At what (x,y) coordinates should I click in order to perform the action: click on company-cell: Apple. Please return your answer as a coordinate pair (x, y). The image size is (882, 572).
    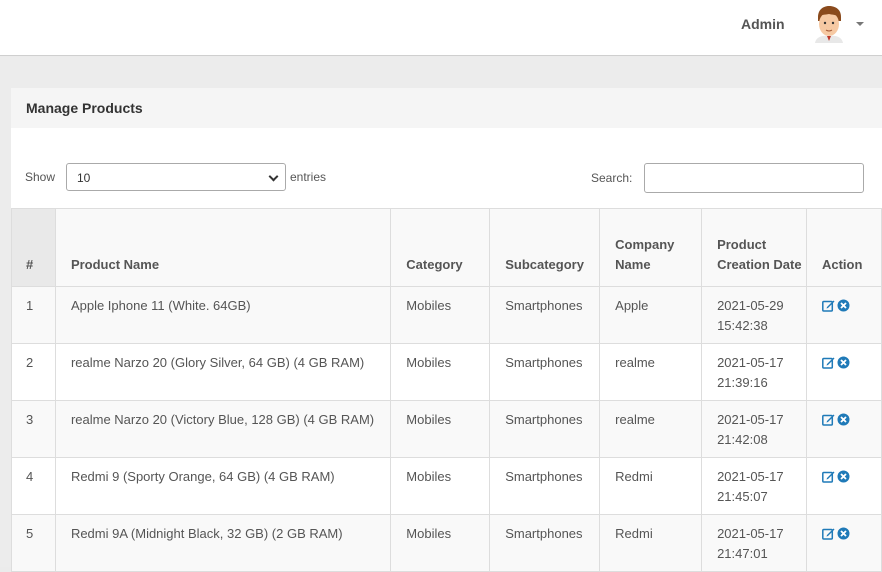
    Looking at the image, I should click on (651, 315).